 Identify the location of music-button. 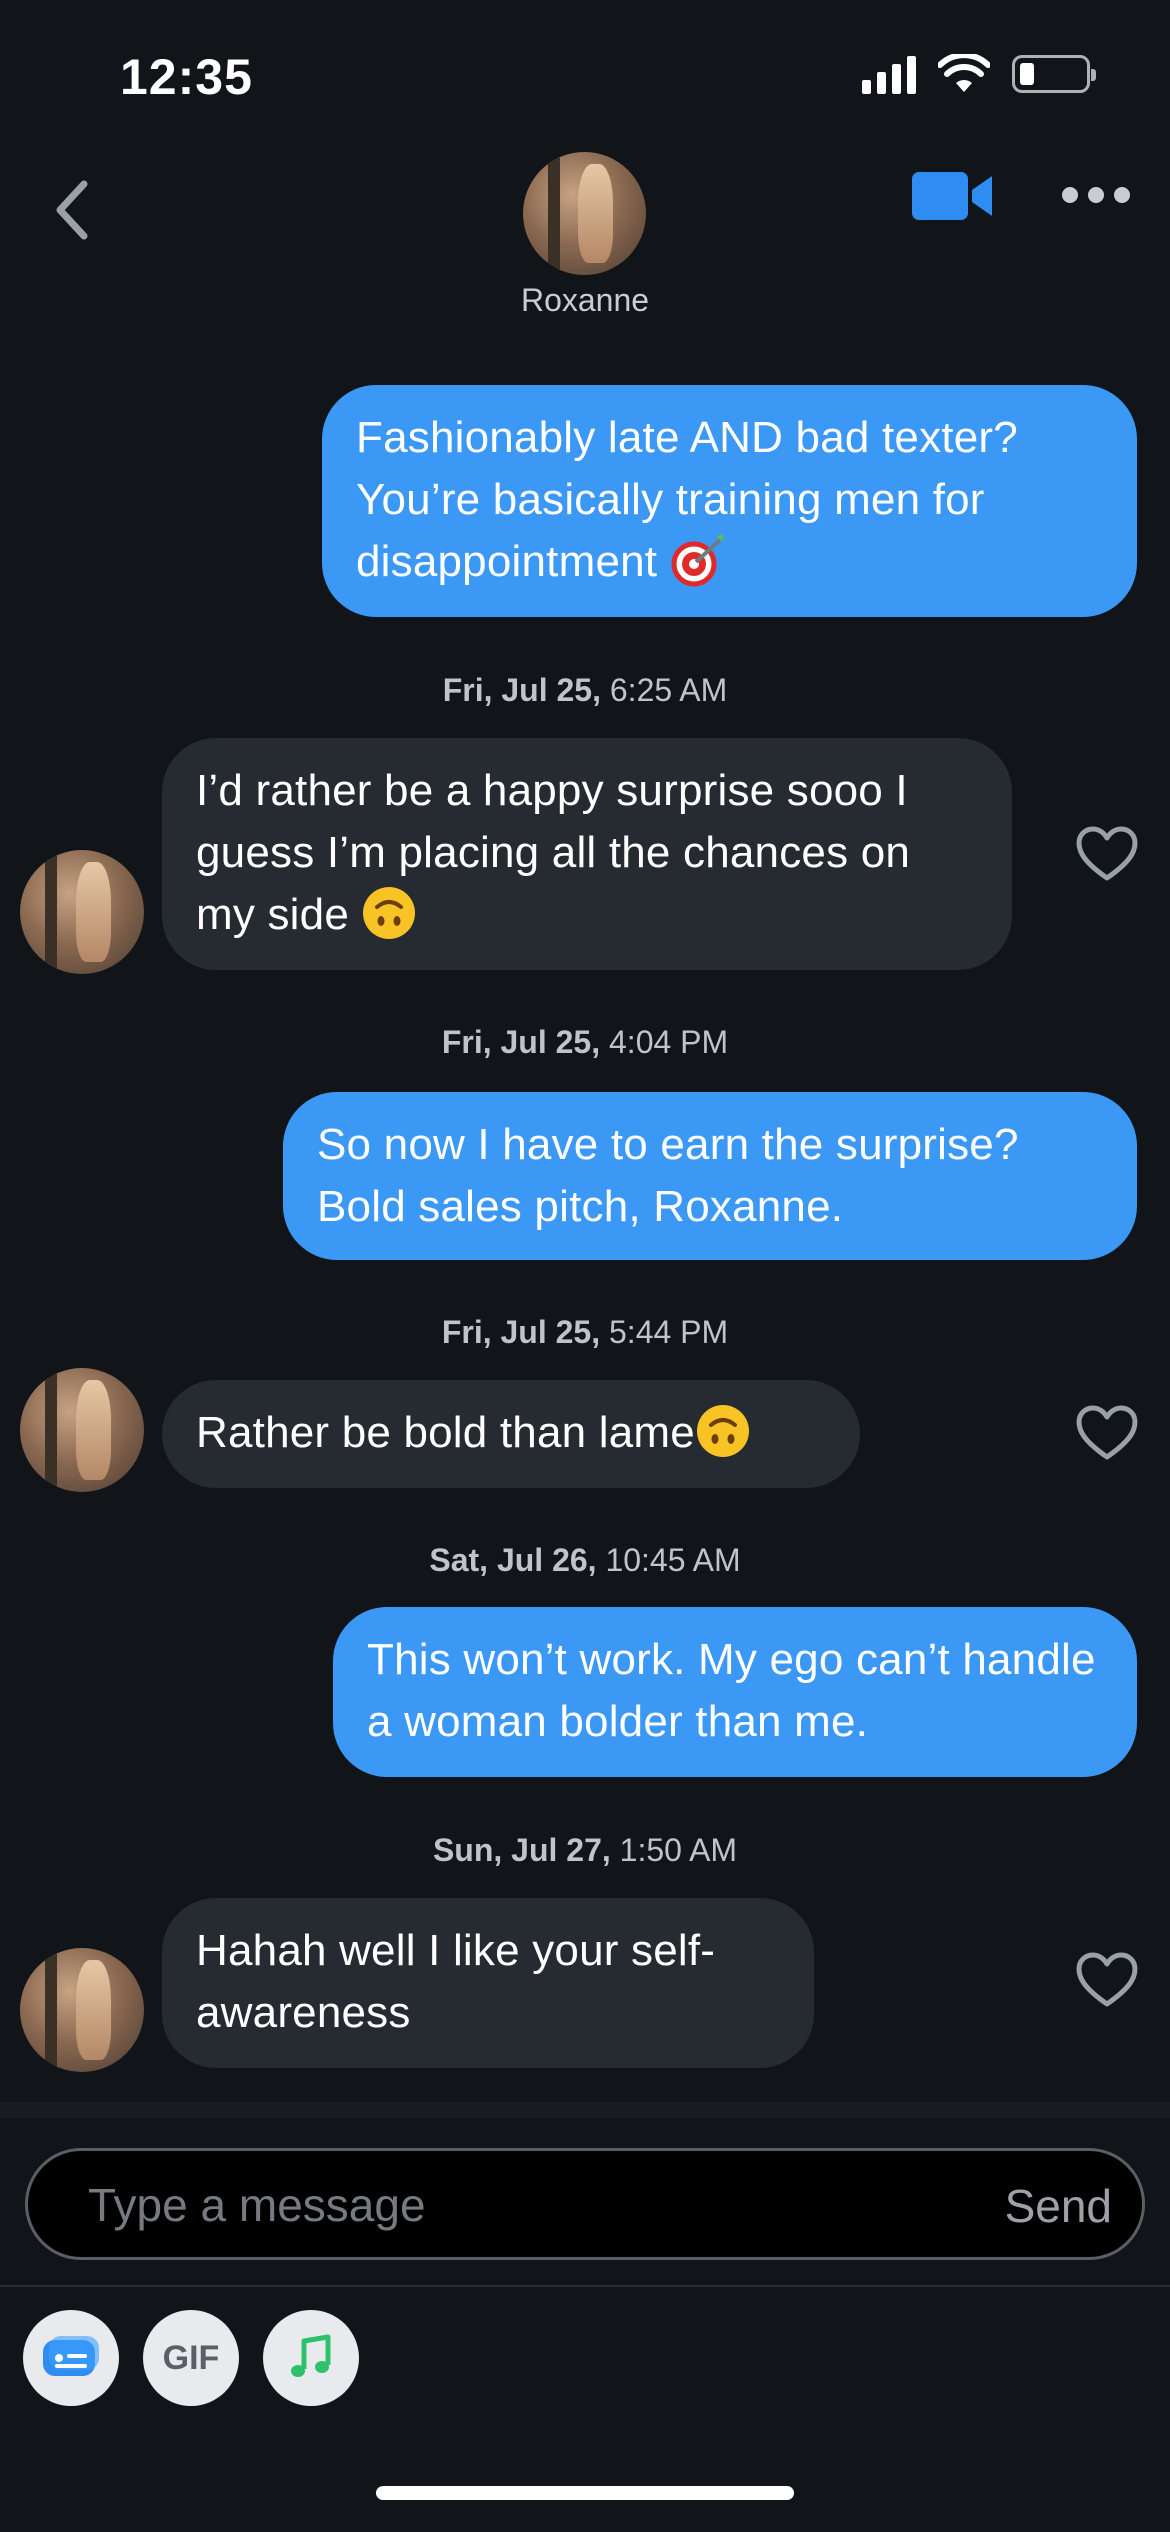
(311, 2358).